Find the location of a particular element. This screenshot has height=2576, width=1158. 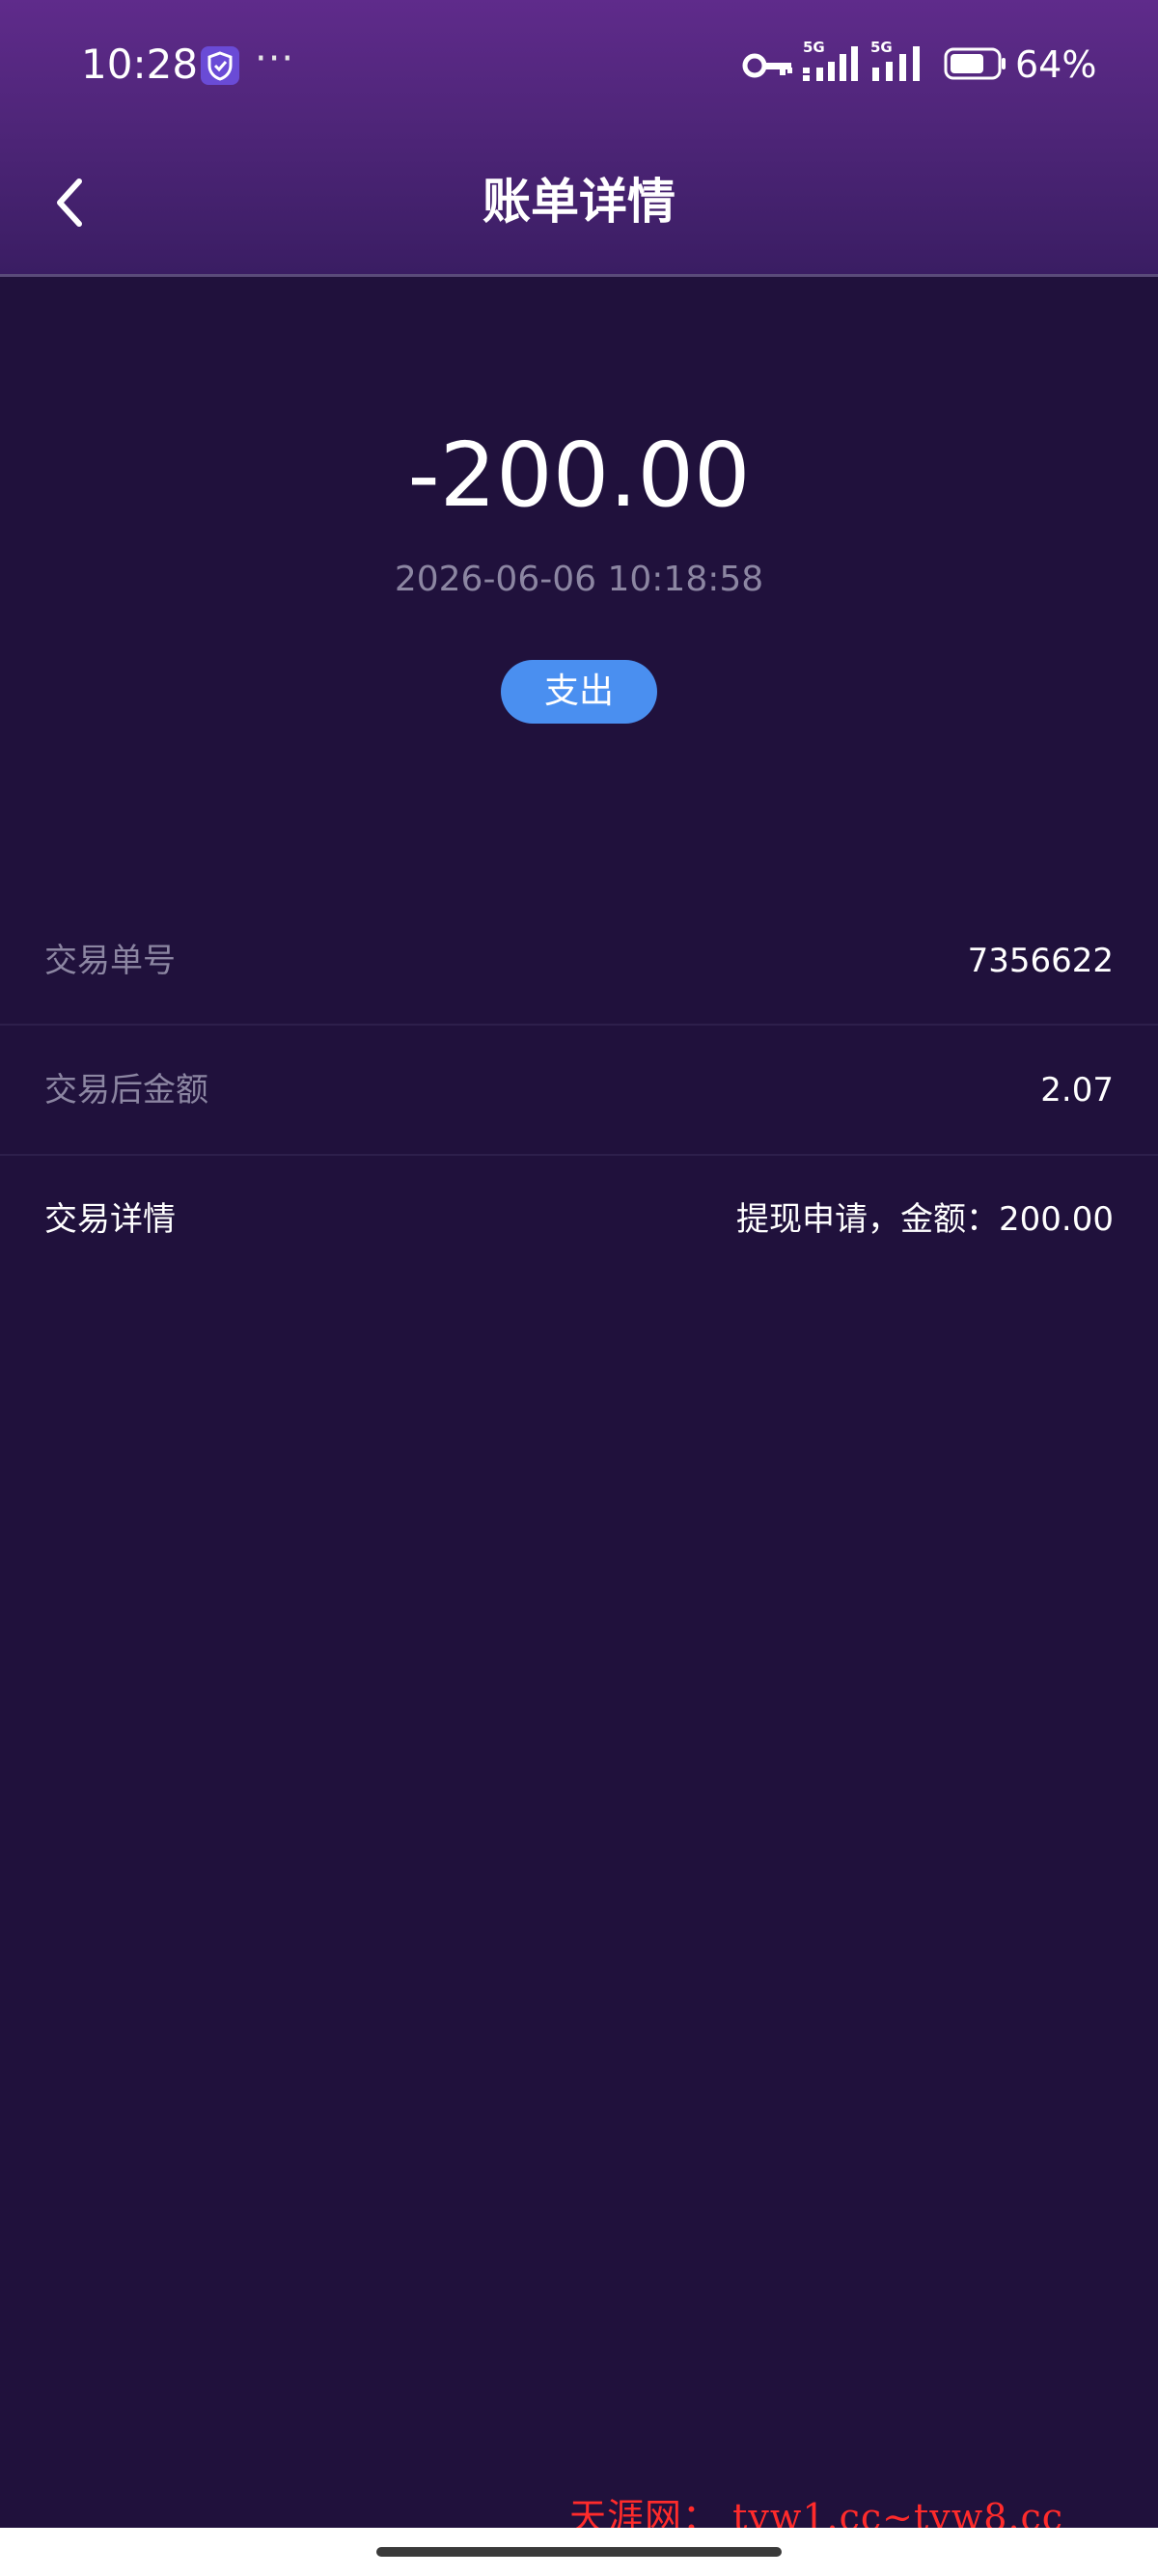

detail-row-order-number: 交易单号 7356622 is located at coordinates (579, 961).